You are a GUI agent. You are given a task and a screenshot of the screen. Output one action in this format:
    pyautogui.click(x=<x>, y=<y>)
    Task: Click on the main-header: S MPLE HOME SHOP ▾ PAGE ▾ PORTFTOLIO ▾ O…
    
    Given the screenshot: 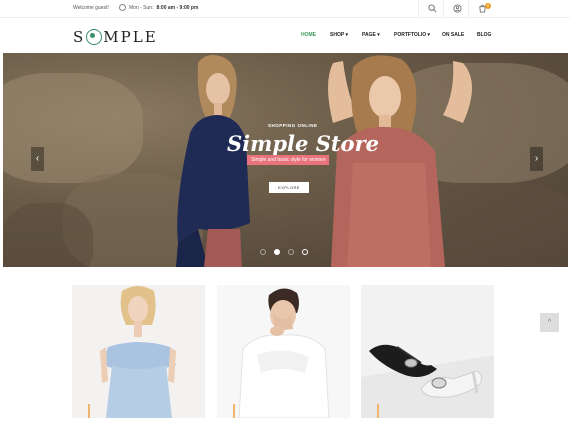 What is the action you would take?
    pyautogui.click(x=285, y=35)
    